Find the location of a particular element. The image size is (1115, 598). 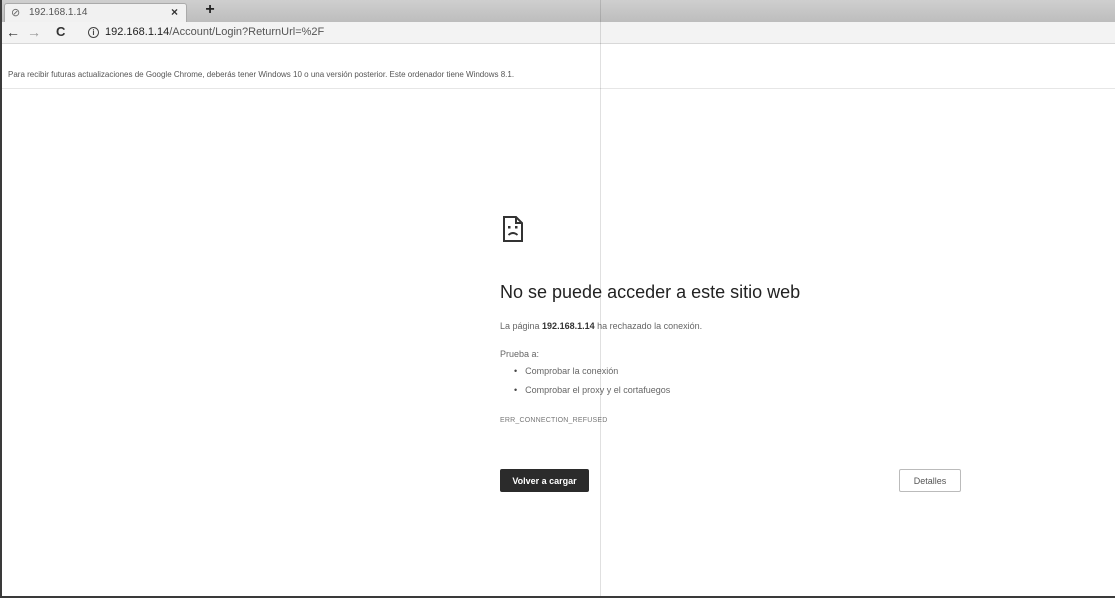

tab-title: 192.168.1.14 is located at coordinates (58, 12).